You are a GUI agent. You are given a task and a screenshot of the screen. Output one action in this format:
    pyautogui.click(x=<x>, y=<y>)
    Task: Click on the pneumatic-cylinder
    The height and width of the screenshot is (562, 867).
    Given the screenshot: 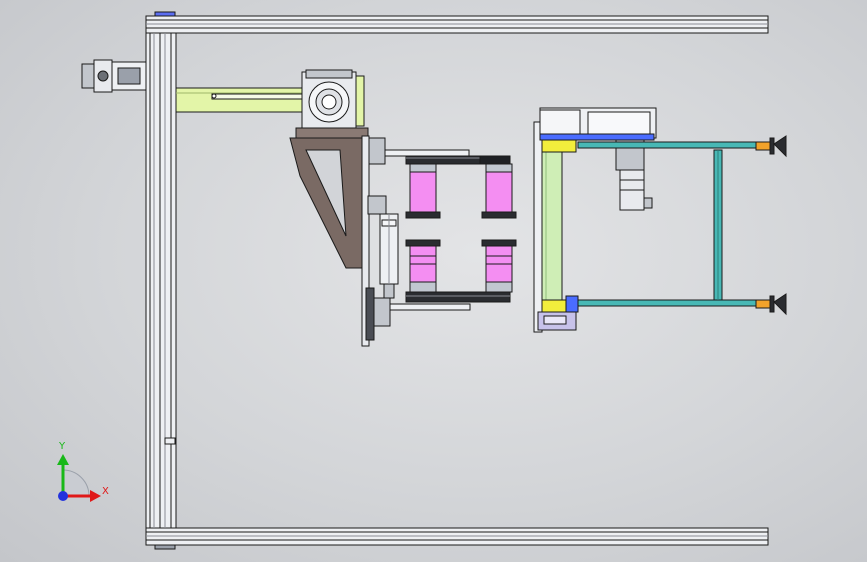 What is the action you would take?
    pyautogui.click(x=383, y=247)
    